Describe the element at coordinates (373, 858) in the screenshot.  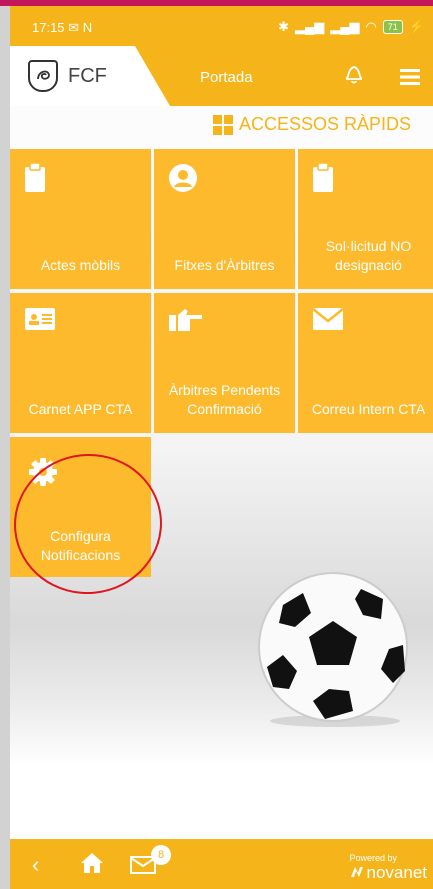
I see `powered-by-label: Powered by` at that location.